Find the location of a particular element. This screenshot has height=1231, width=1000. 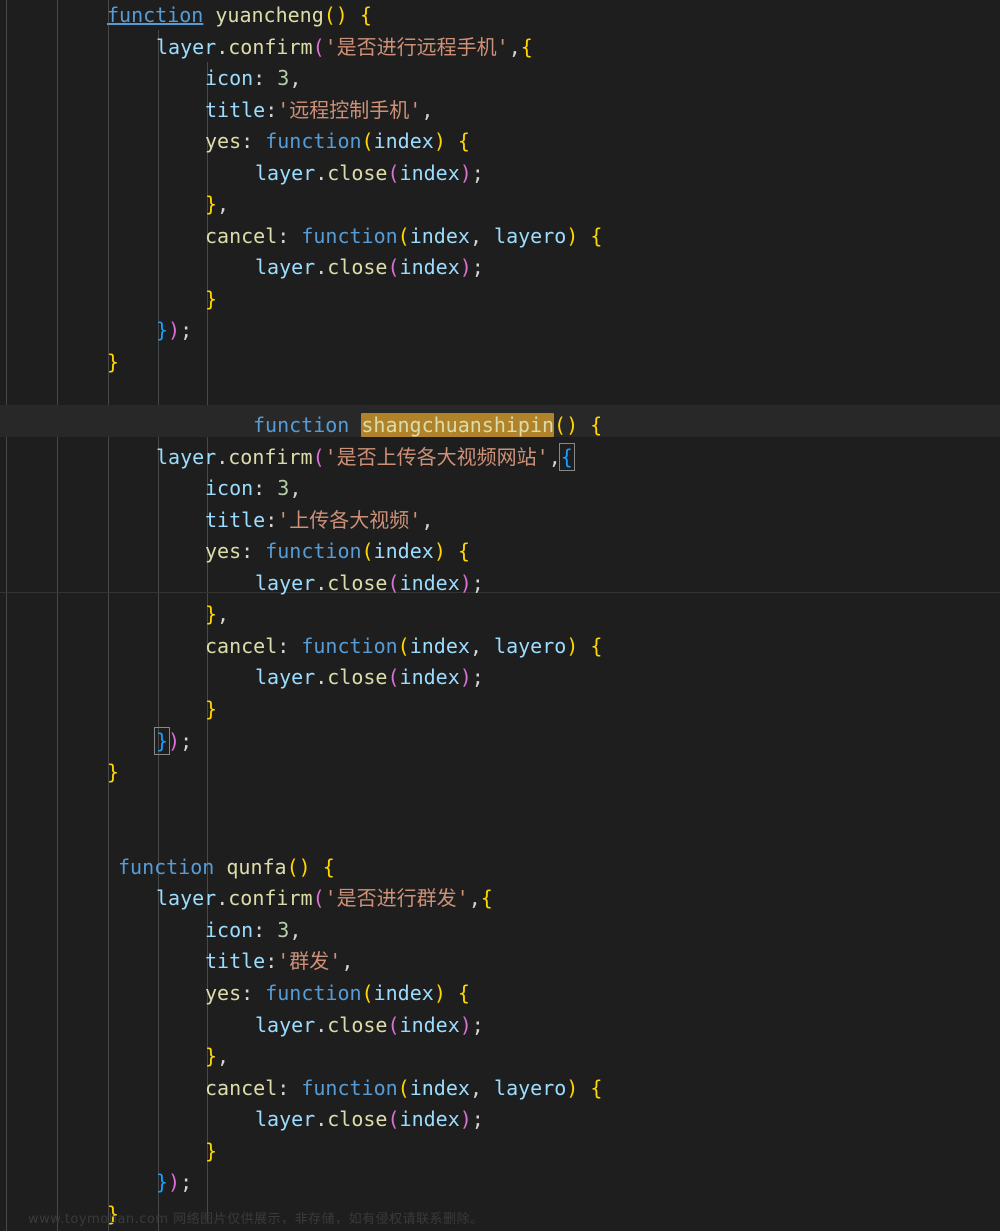

bracket-match-close: } is located at coordinates (162, 740).